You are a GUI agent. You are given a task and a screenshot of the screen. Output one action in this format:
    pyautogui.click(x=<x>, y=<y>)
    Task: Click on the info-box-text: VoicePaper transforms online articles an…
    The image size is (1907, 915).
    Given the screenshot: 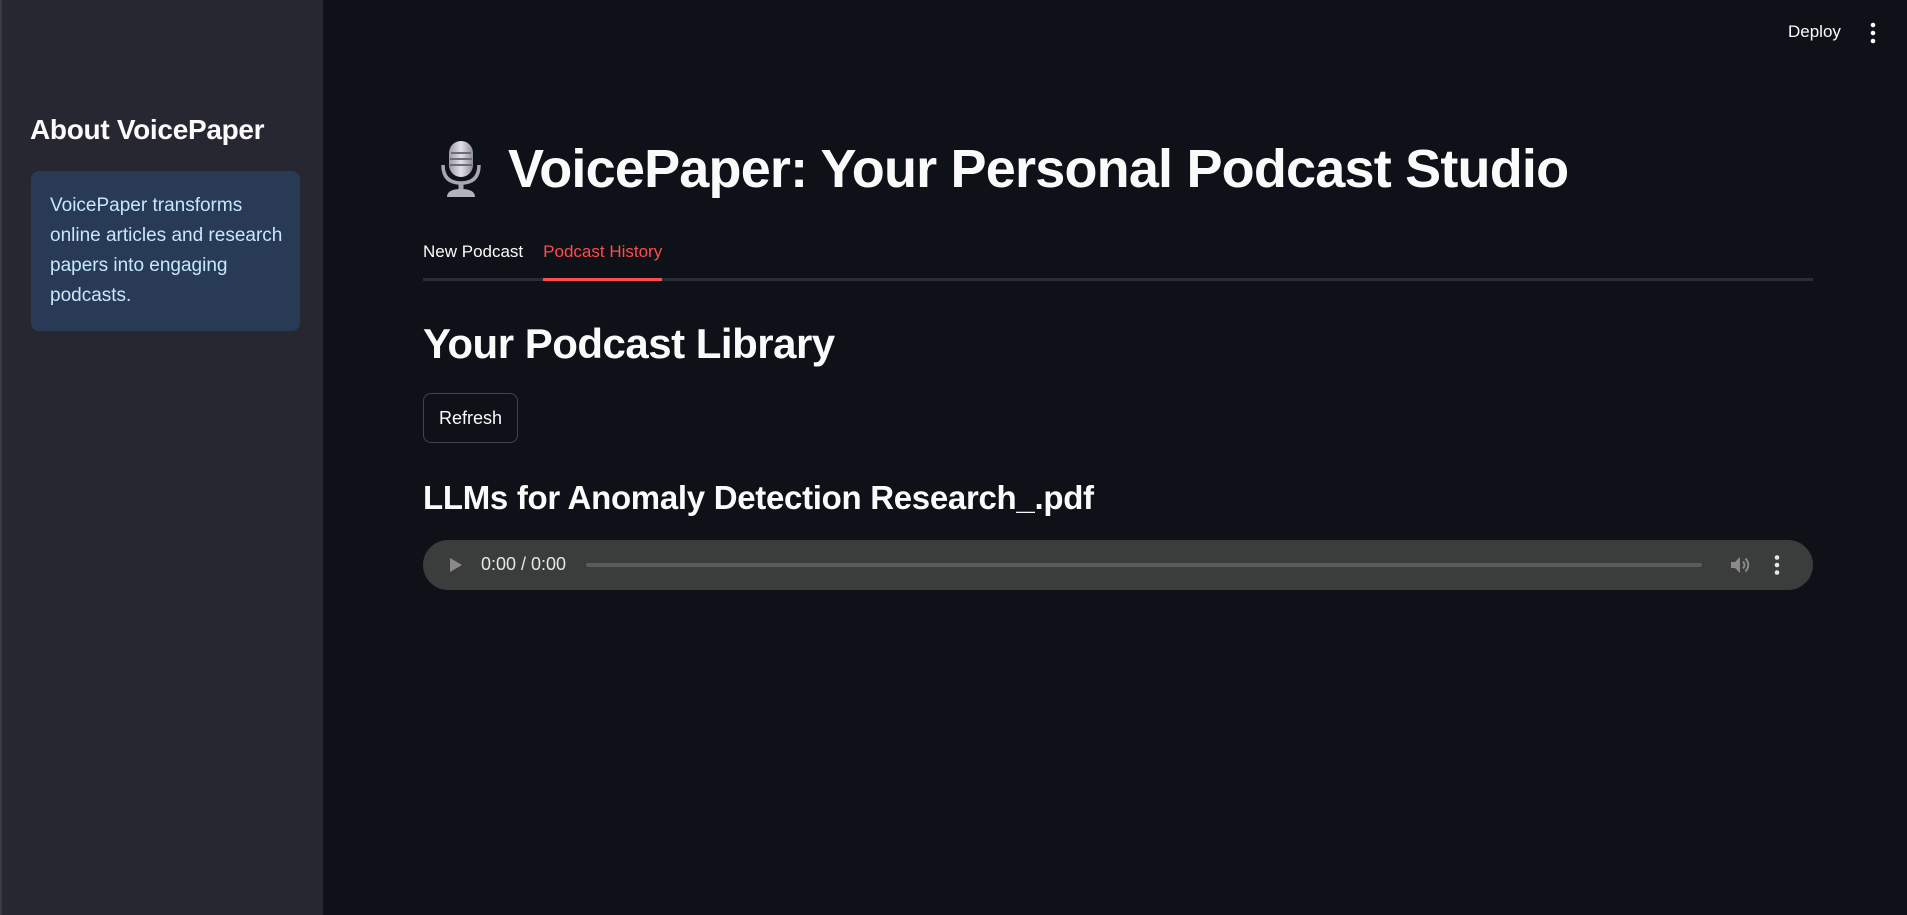 What is the action you would take?
    pyautogui.click(x=166, y=250)
    